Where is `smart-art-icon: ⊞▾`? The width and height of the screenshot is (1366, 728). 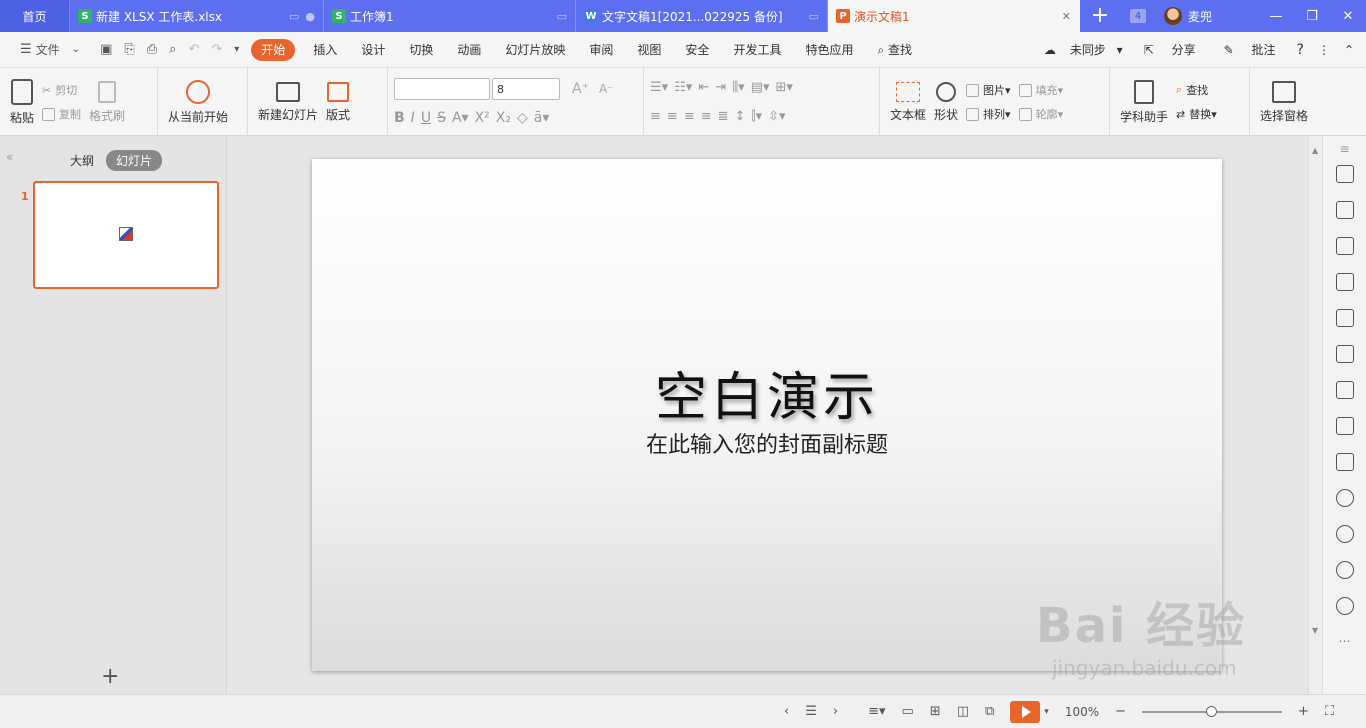 smart-art-icon: ⊞▾ is located at coordinates (784, 87).